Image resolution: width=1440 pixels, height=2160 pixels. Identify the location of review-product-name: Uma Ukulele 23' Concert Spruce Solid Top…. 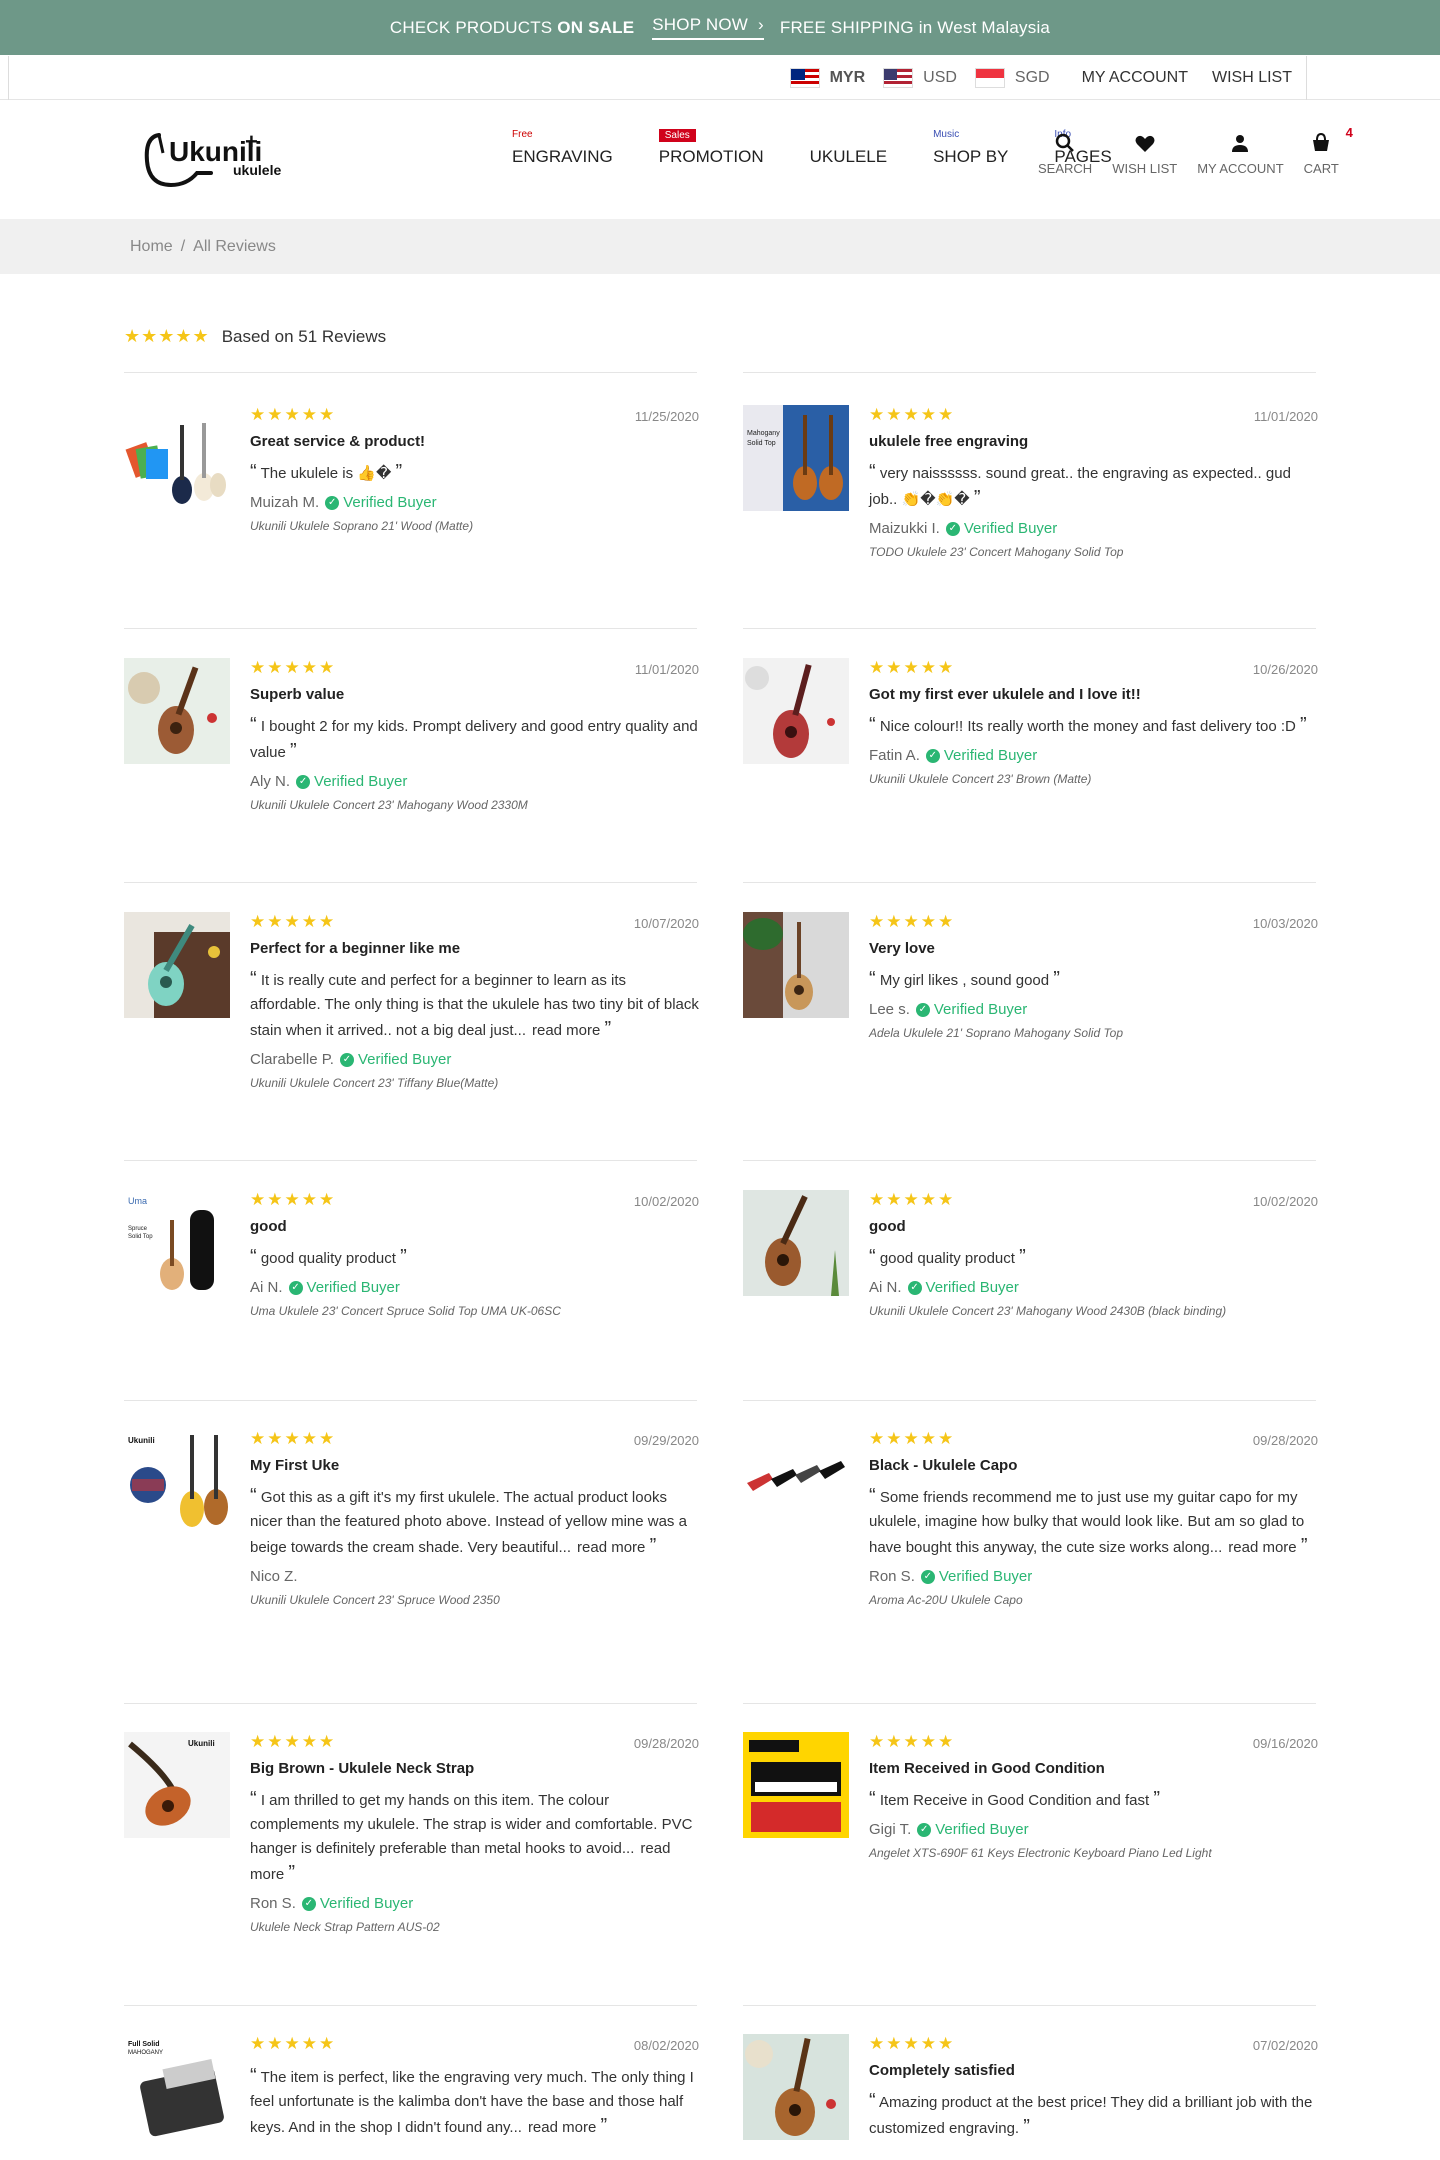
(474, 1311).